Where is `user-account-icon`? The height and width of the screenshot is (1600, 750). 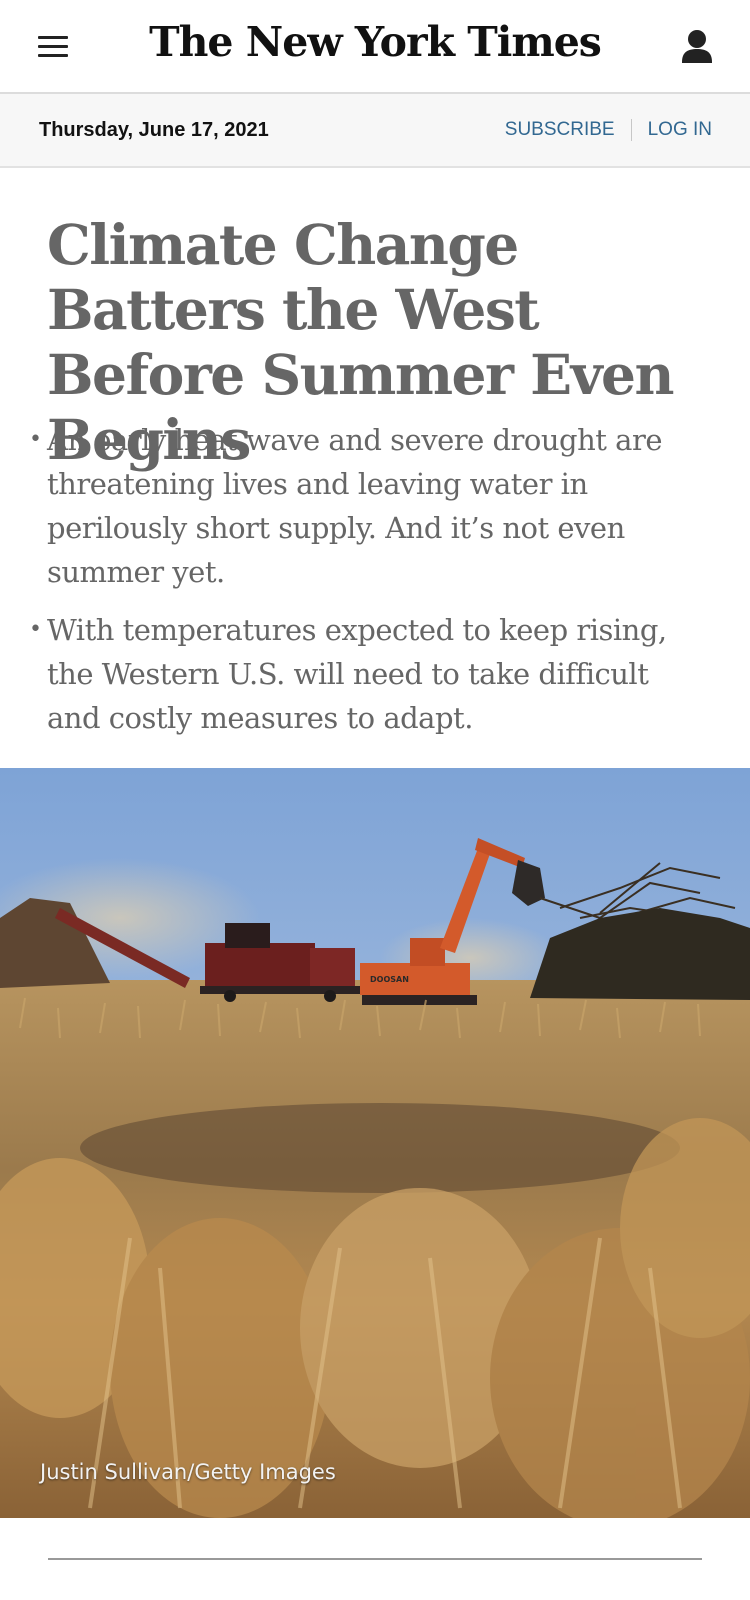
user-account-icon is located at coordinates (697, 48).